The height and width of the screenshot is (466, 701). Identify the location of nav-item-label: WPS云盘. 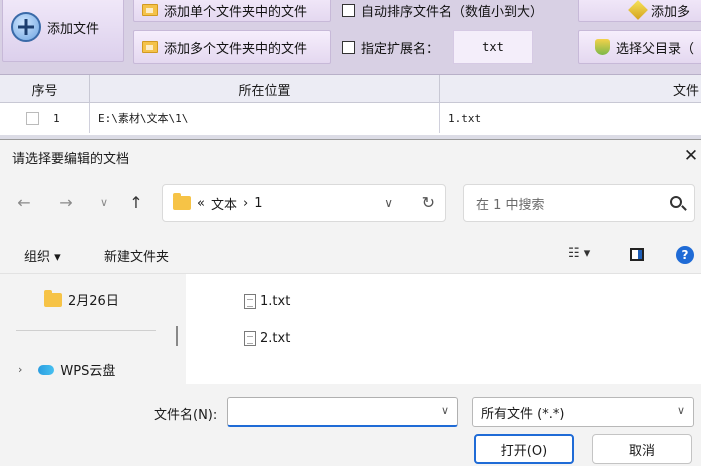
(88, 371).